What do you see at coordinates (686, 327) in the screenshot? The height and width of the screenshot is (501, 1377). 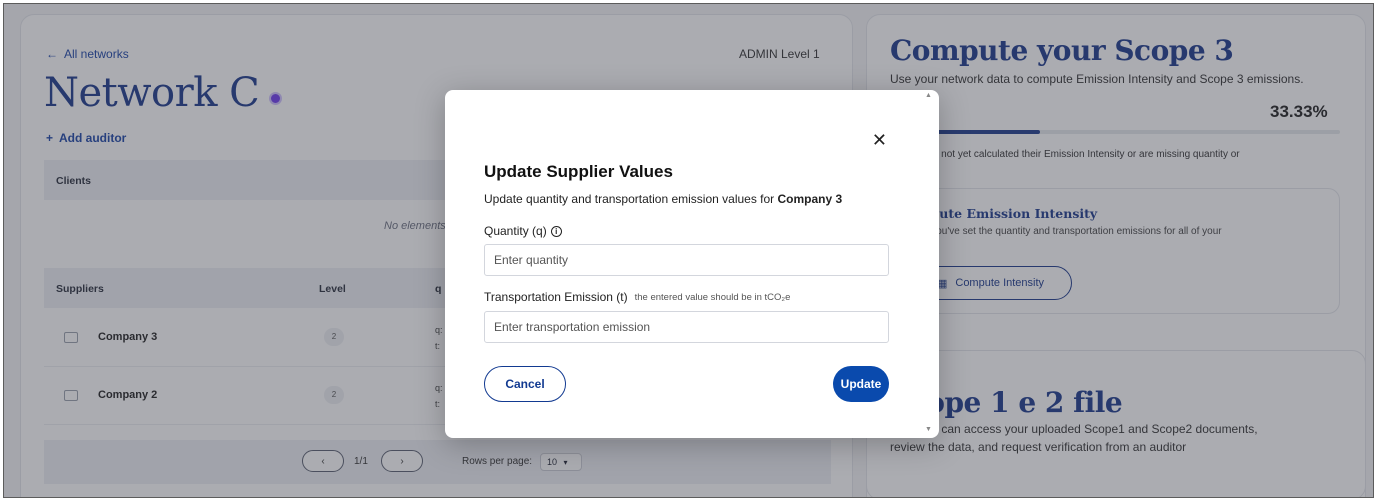 I see `transport-emission-input` at bounding box center [686, 327].